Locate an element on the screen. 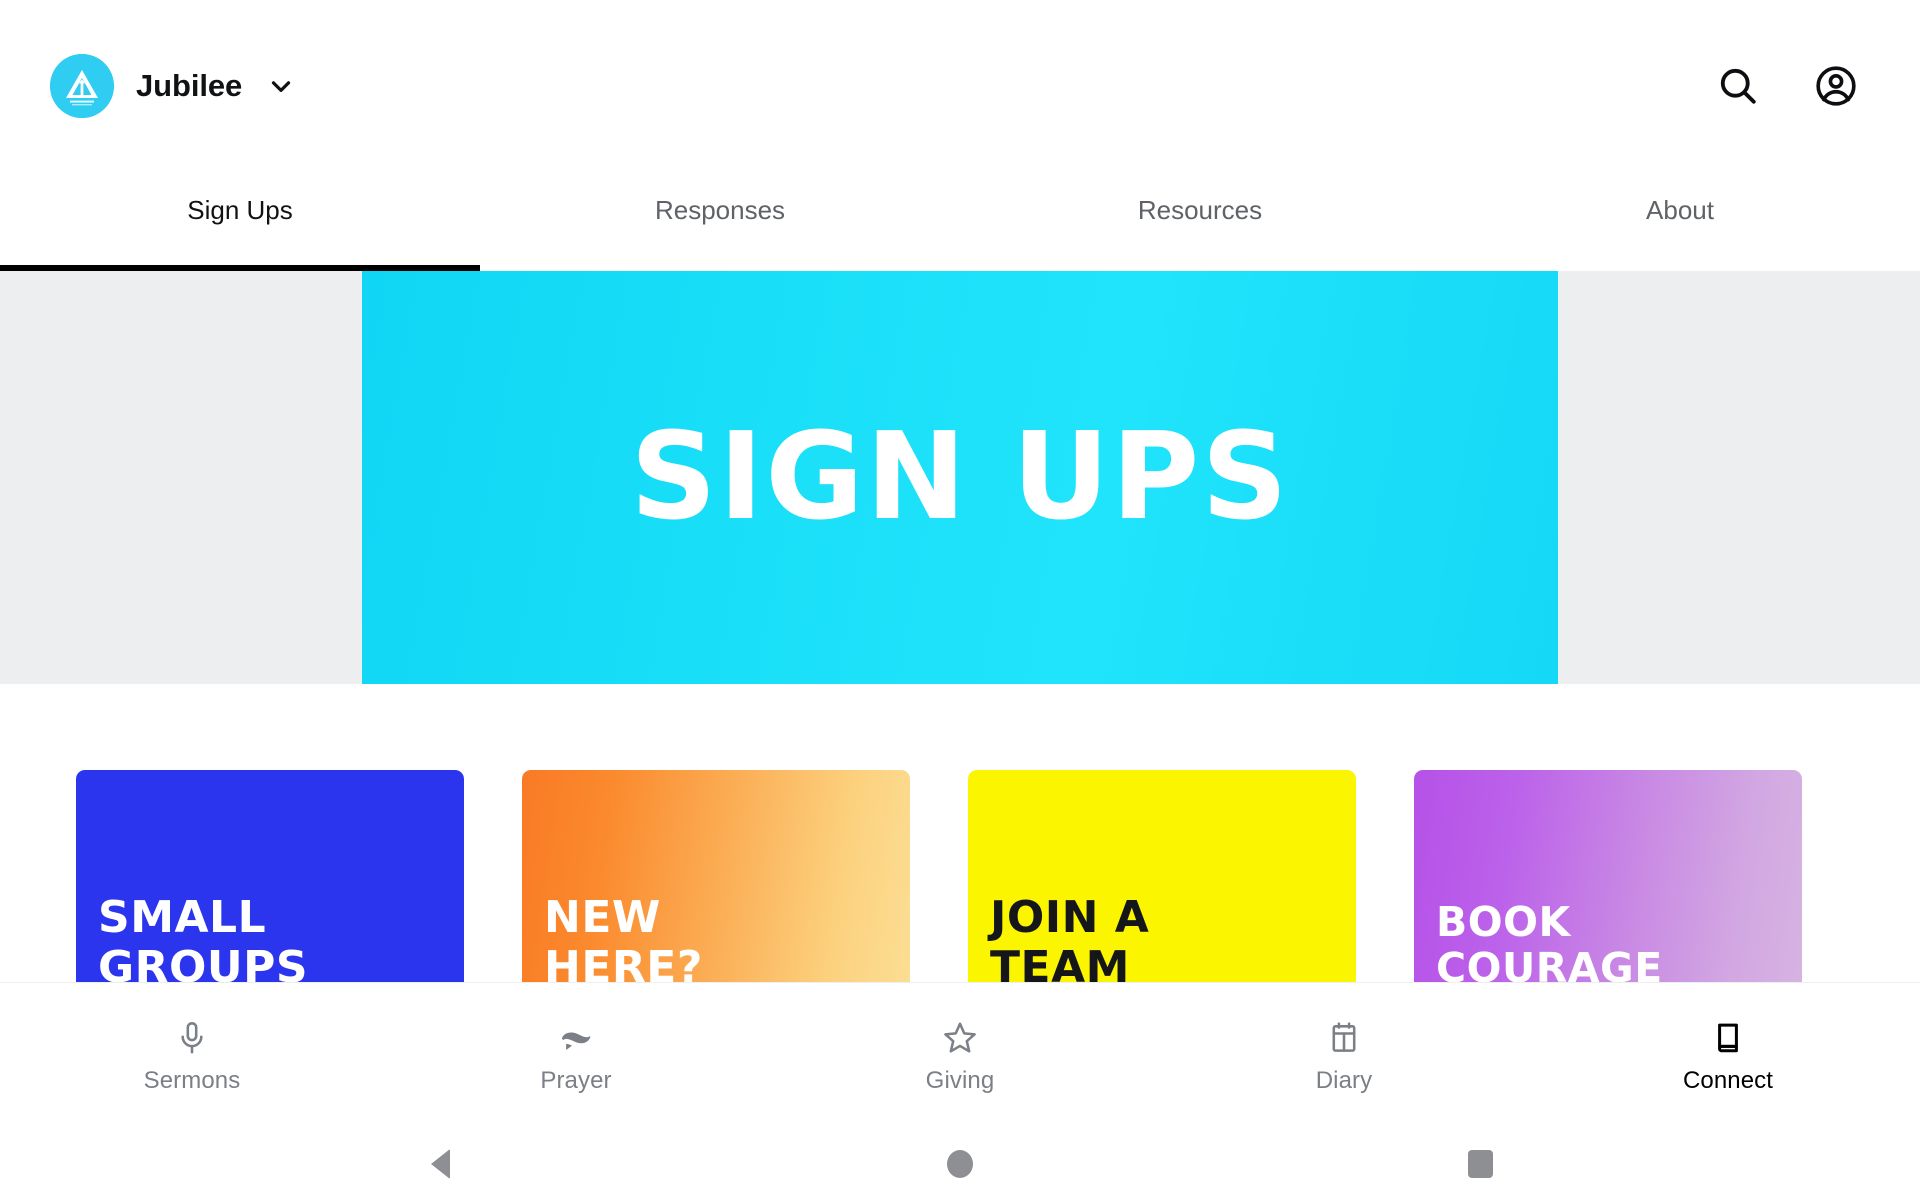 This screenshot has width=1920, height=1200. bottom-nav-label: Connect is located at coordinates (1728, 1080).